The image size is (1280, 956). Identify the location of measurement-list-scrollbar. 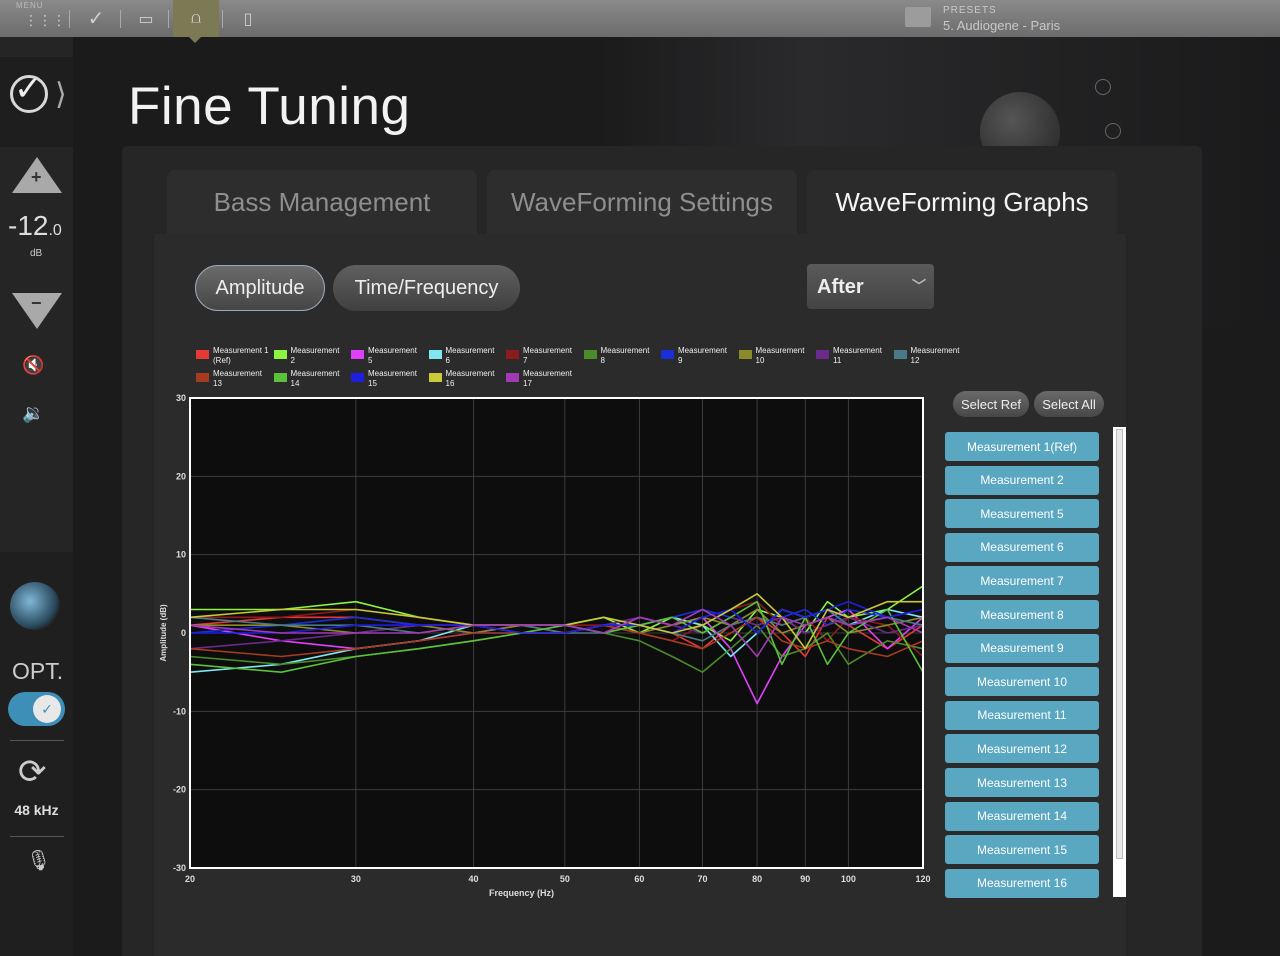
(1119, 662).